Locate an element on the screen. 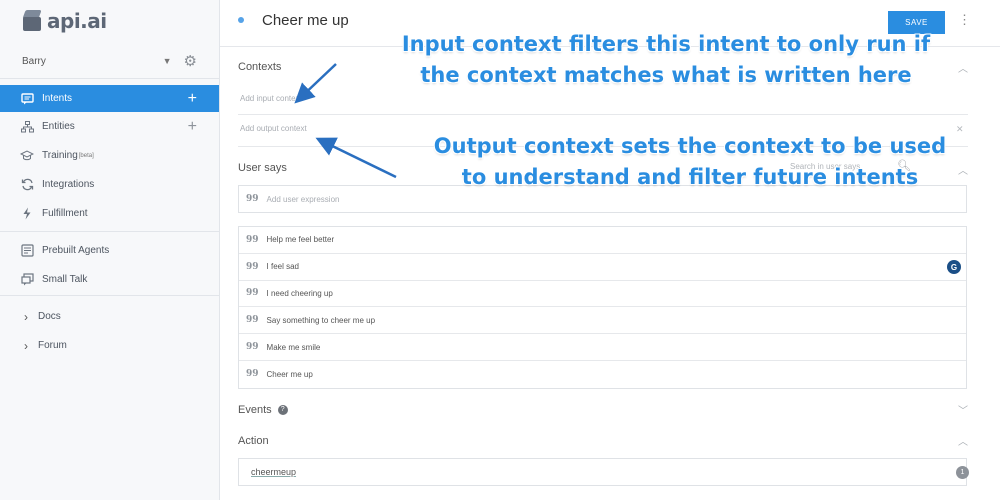 The image size is (1000, 500). sidebar-item-docs: › Docs is located at coordinates (109, 316).